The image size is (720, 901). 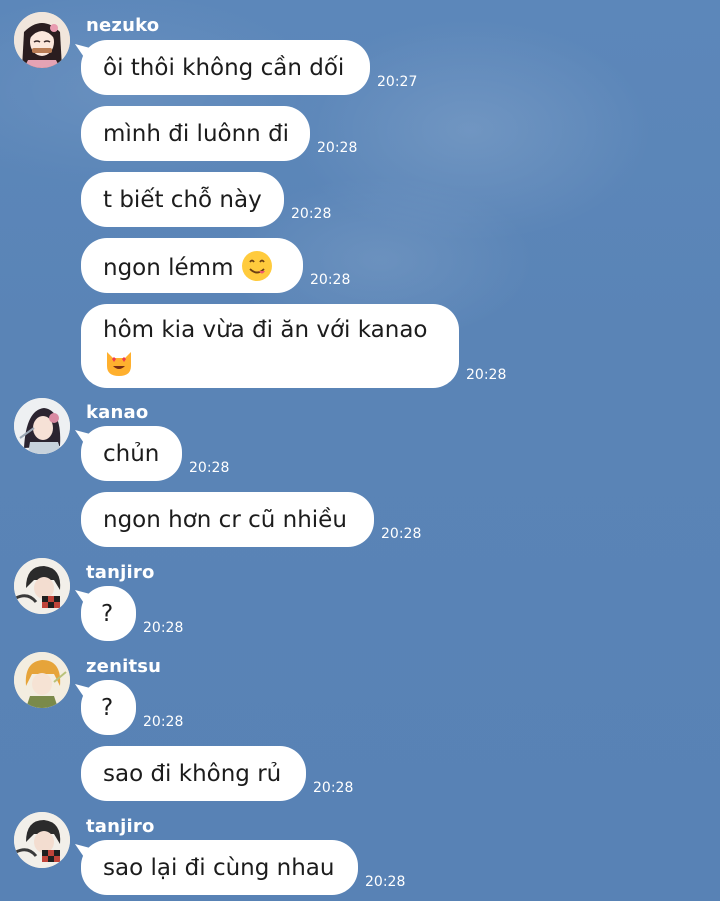 I want to click on message-bubble: hôm kia vừa đi ăn với kanao, so click(x=270, y=346).